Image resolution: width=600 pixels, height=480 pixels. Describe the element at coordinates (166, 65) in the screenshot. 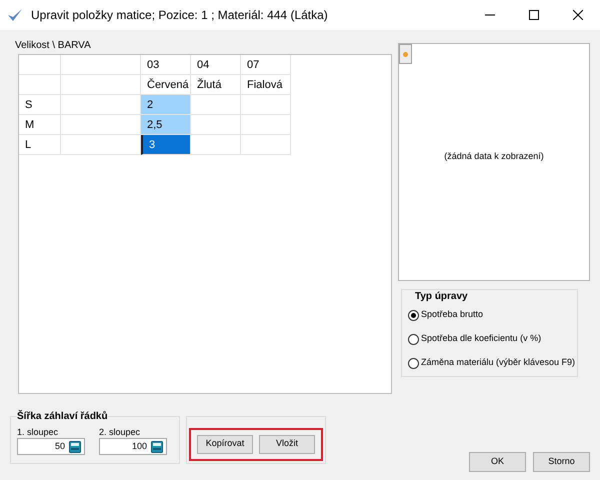

I see `column-header: 03` at that location.